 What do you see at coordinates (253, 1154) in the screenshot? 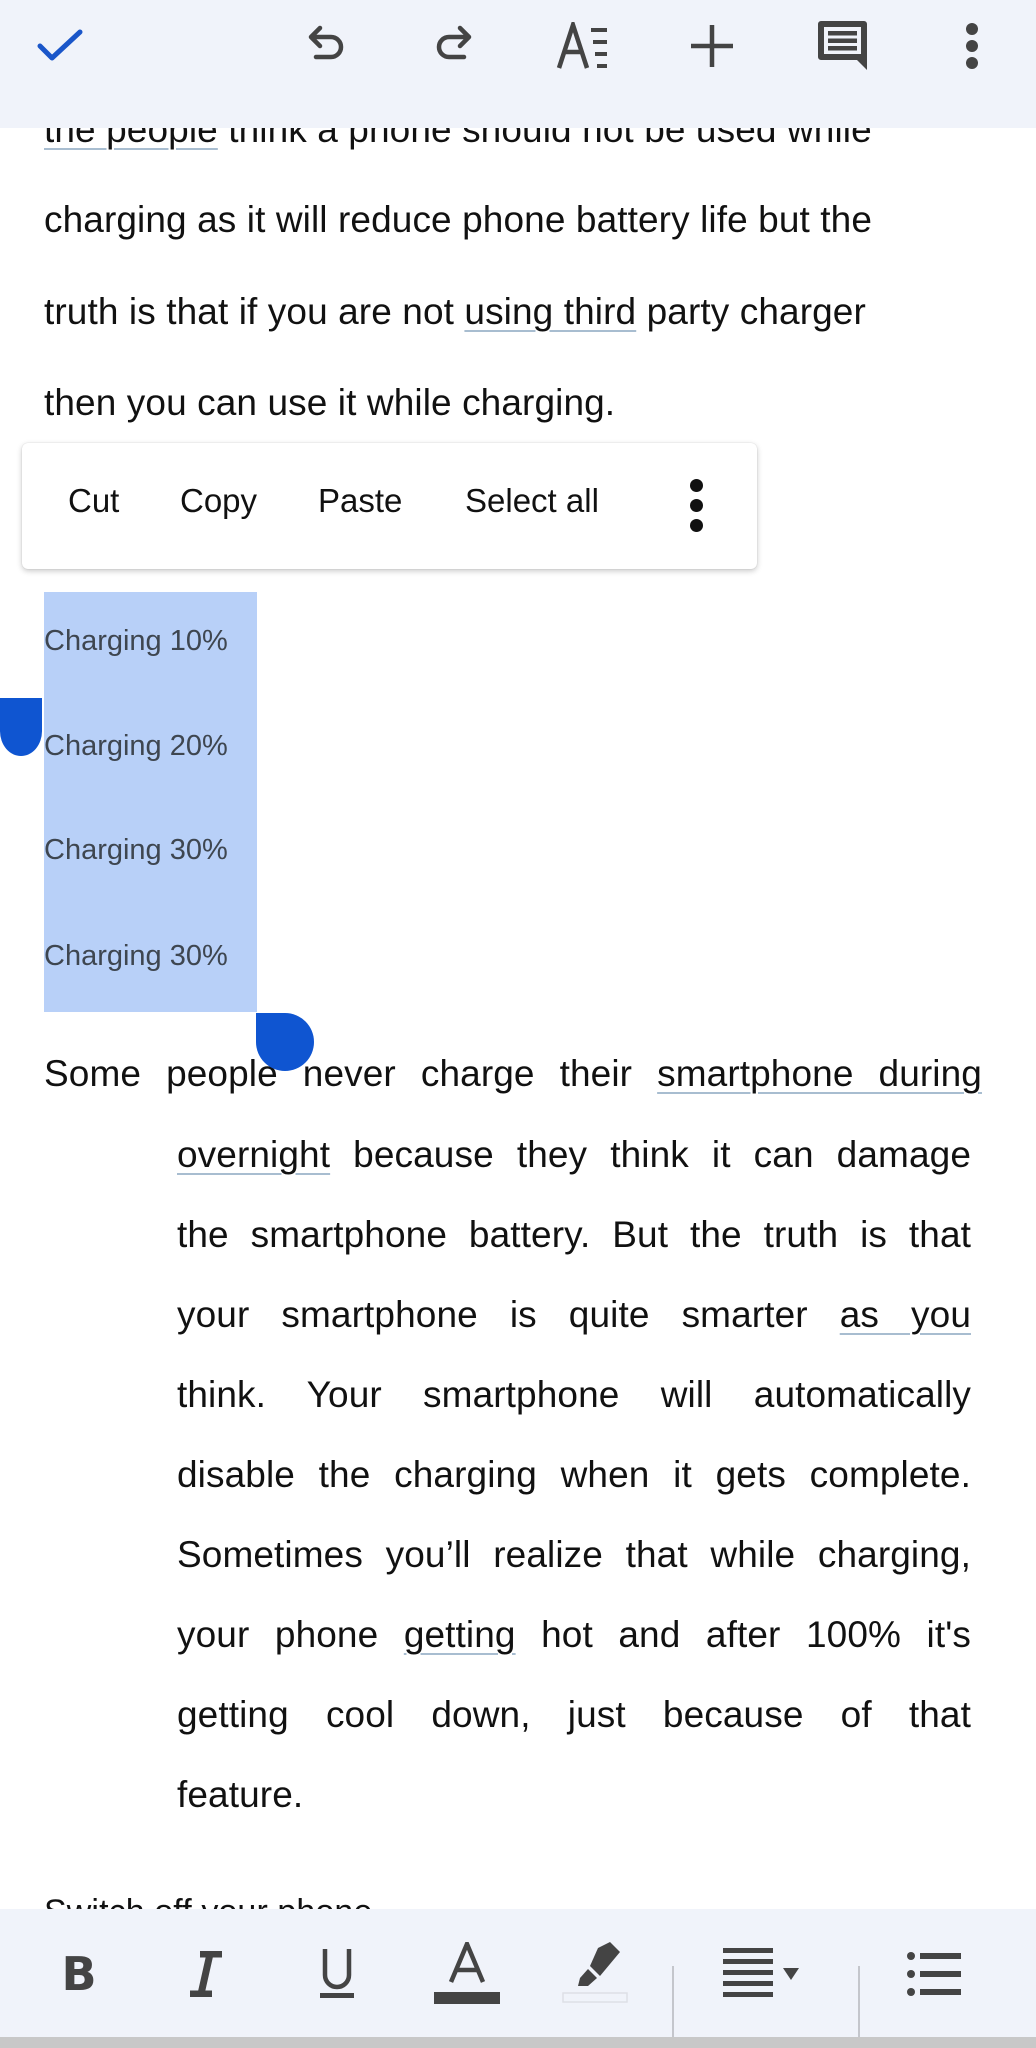
I see `spell-flag: overnight` at bounding box center [253, 1154].